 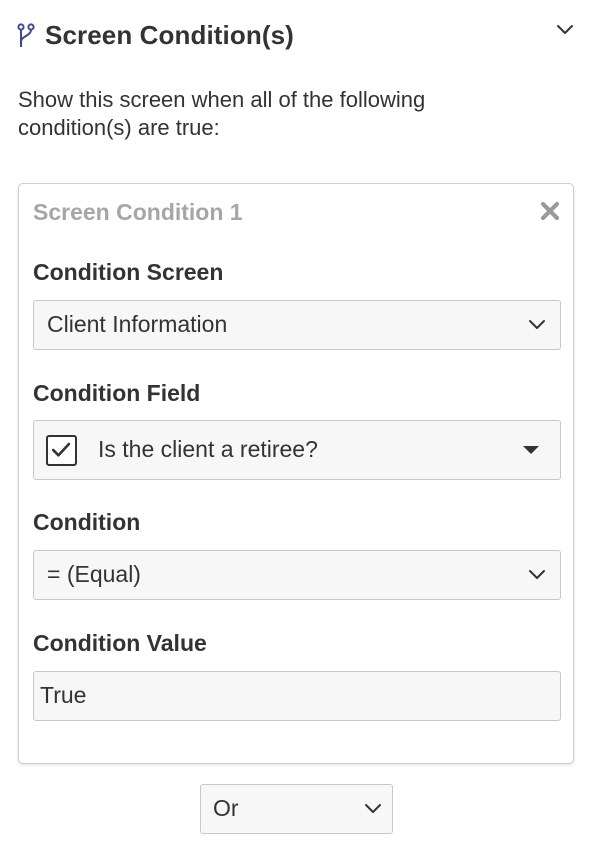 What do you see at coordinates (226, 808) in the screenshot?
I see `logic-operator-value: Or` at bounding box center [226, 808].